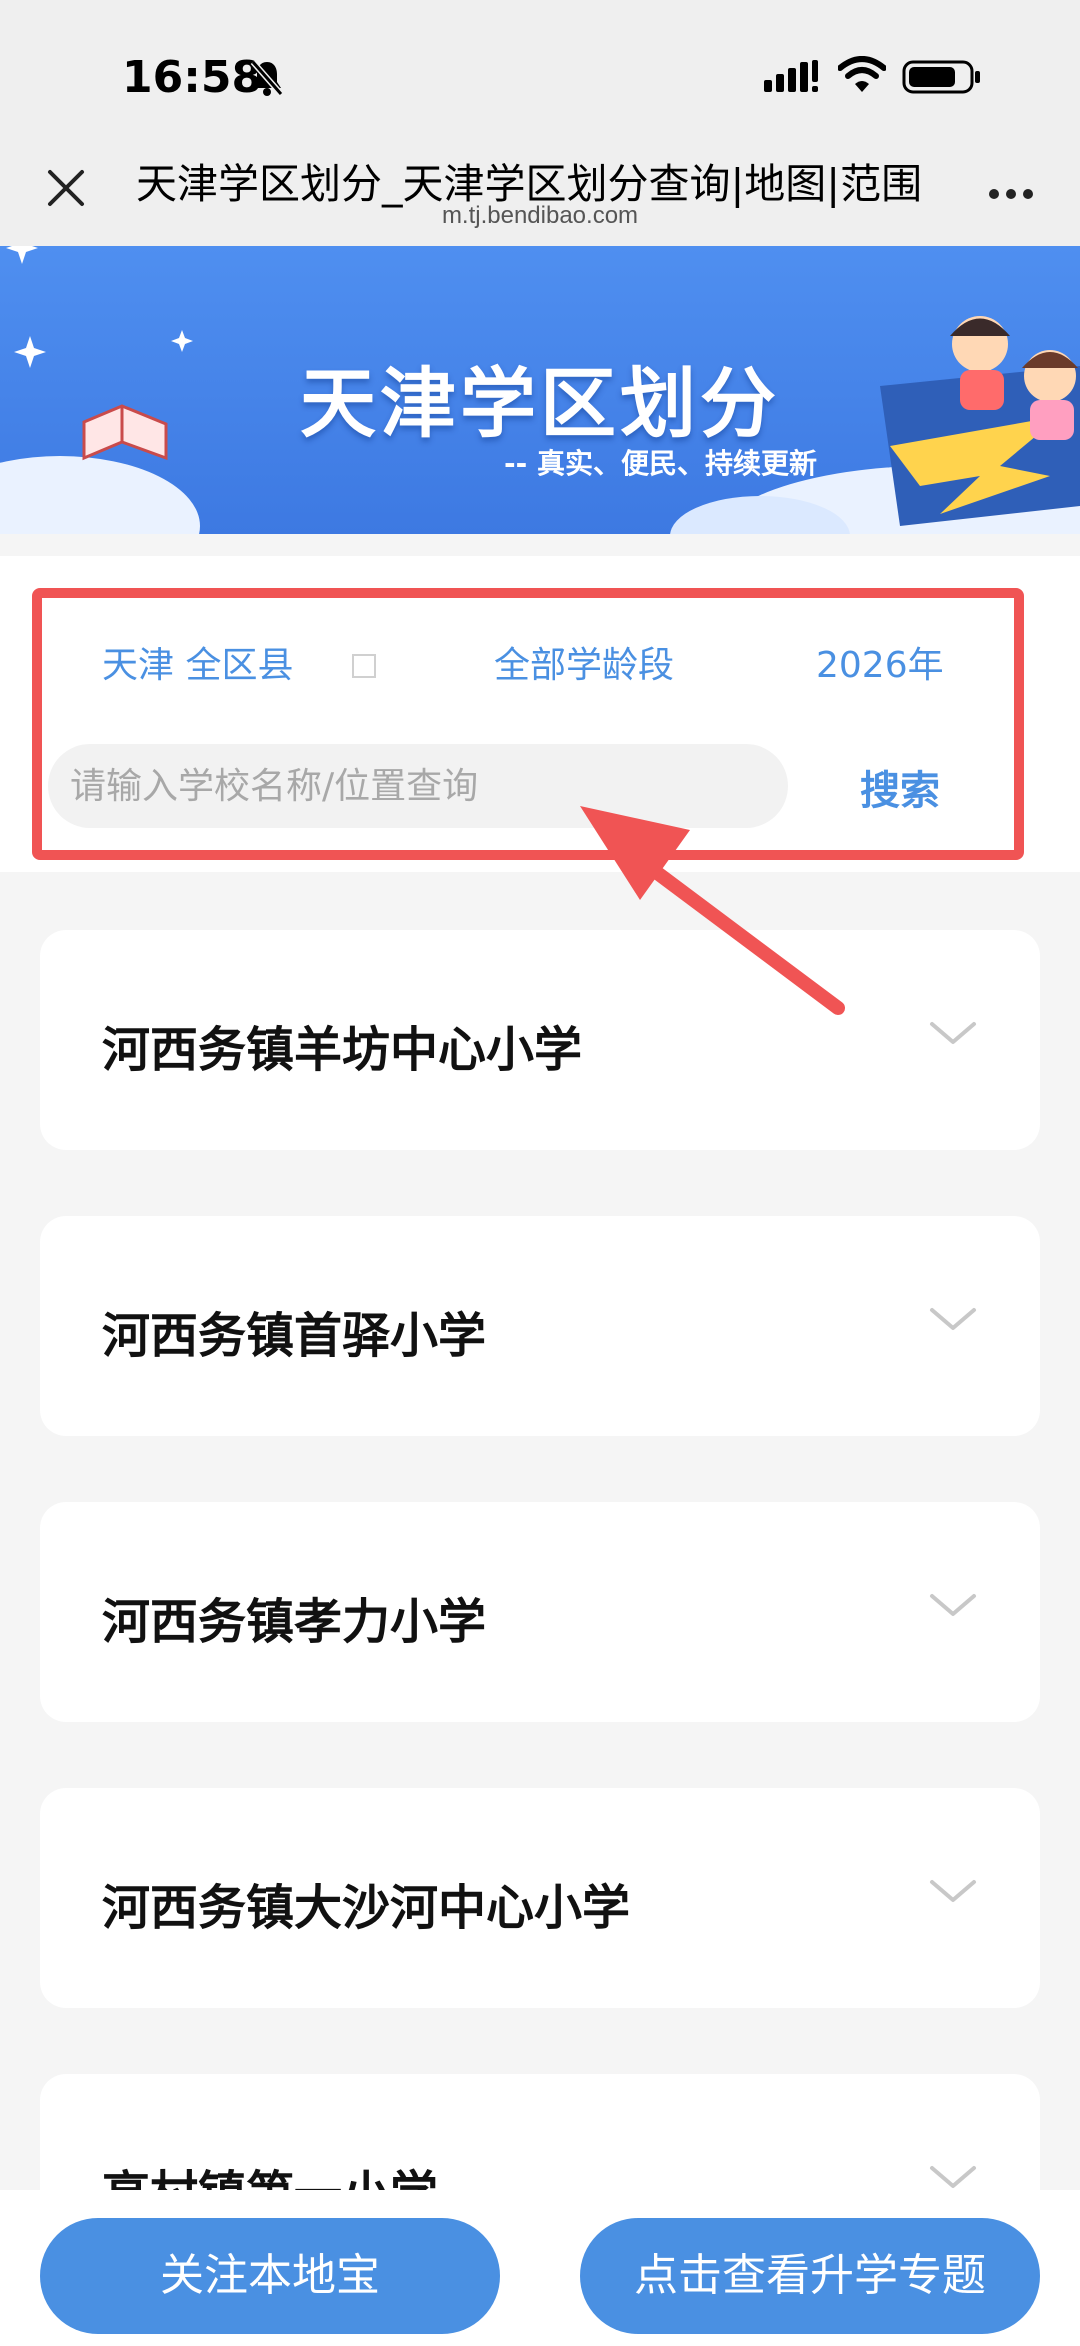 This screenshot has height=2346, width=1080. Describe the element at coordinates (810, 2276) in the screenshot. I see `topic-button: 点击查看升学专题` at that location.